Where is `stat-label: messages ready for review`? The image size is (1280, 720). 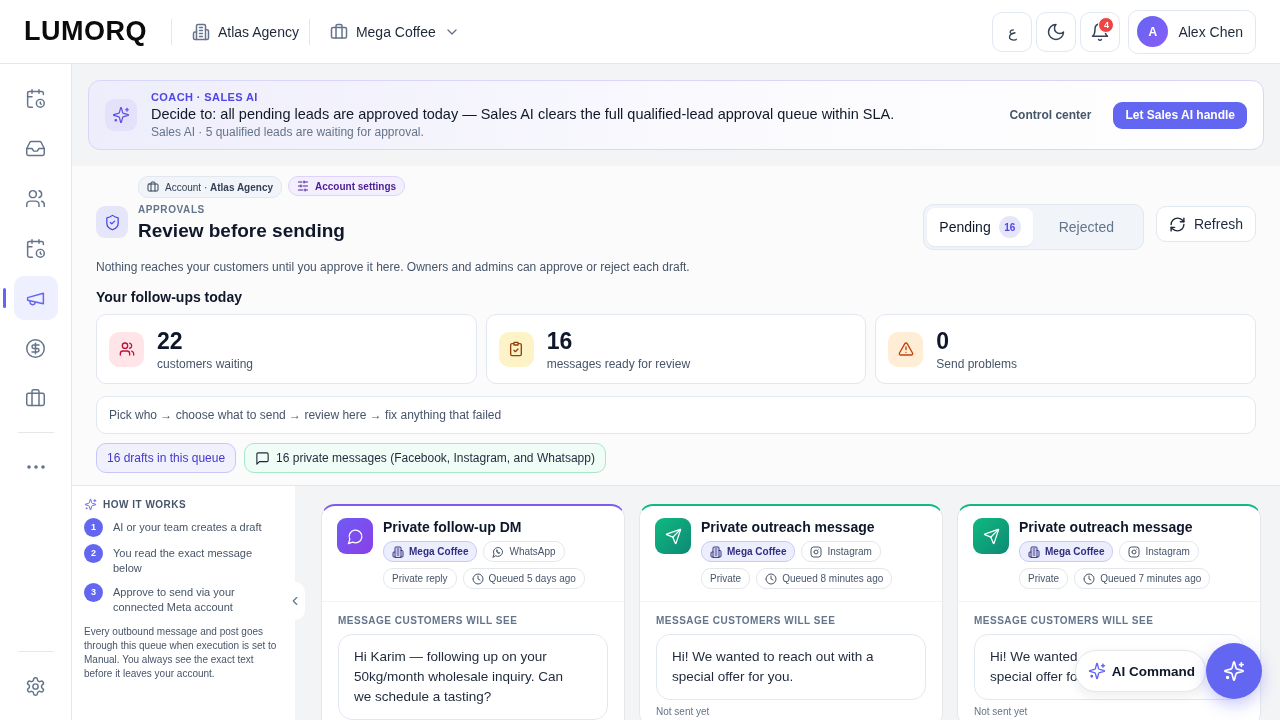 stat-label: messages ready for review is located at coordinates (618, 363).